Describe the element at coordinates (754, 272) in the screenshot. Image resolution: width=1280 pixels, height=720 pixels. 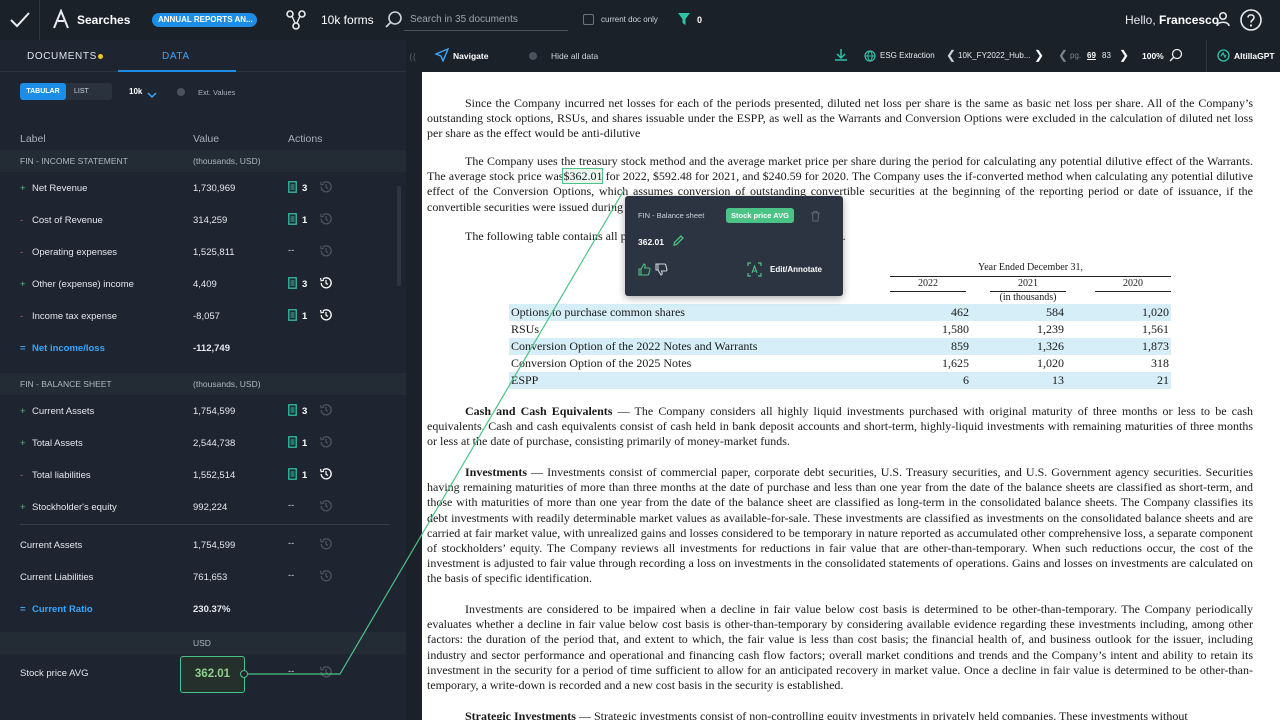
I see `annotate-icon` at that location.